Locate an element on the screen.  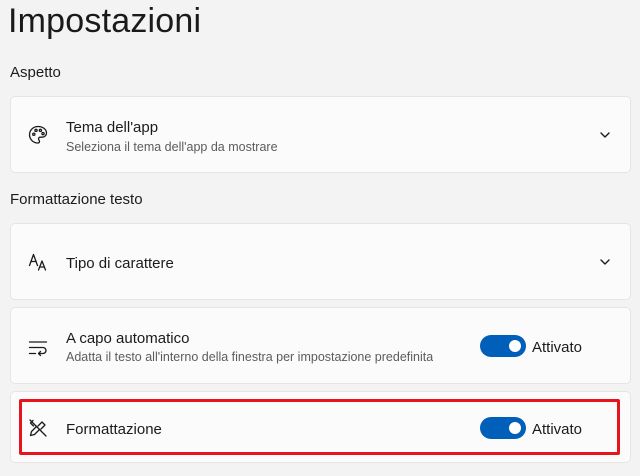
formatting-state: Attivato is located at coordinates (557, 429).